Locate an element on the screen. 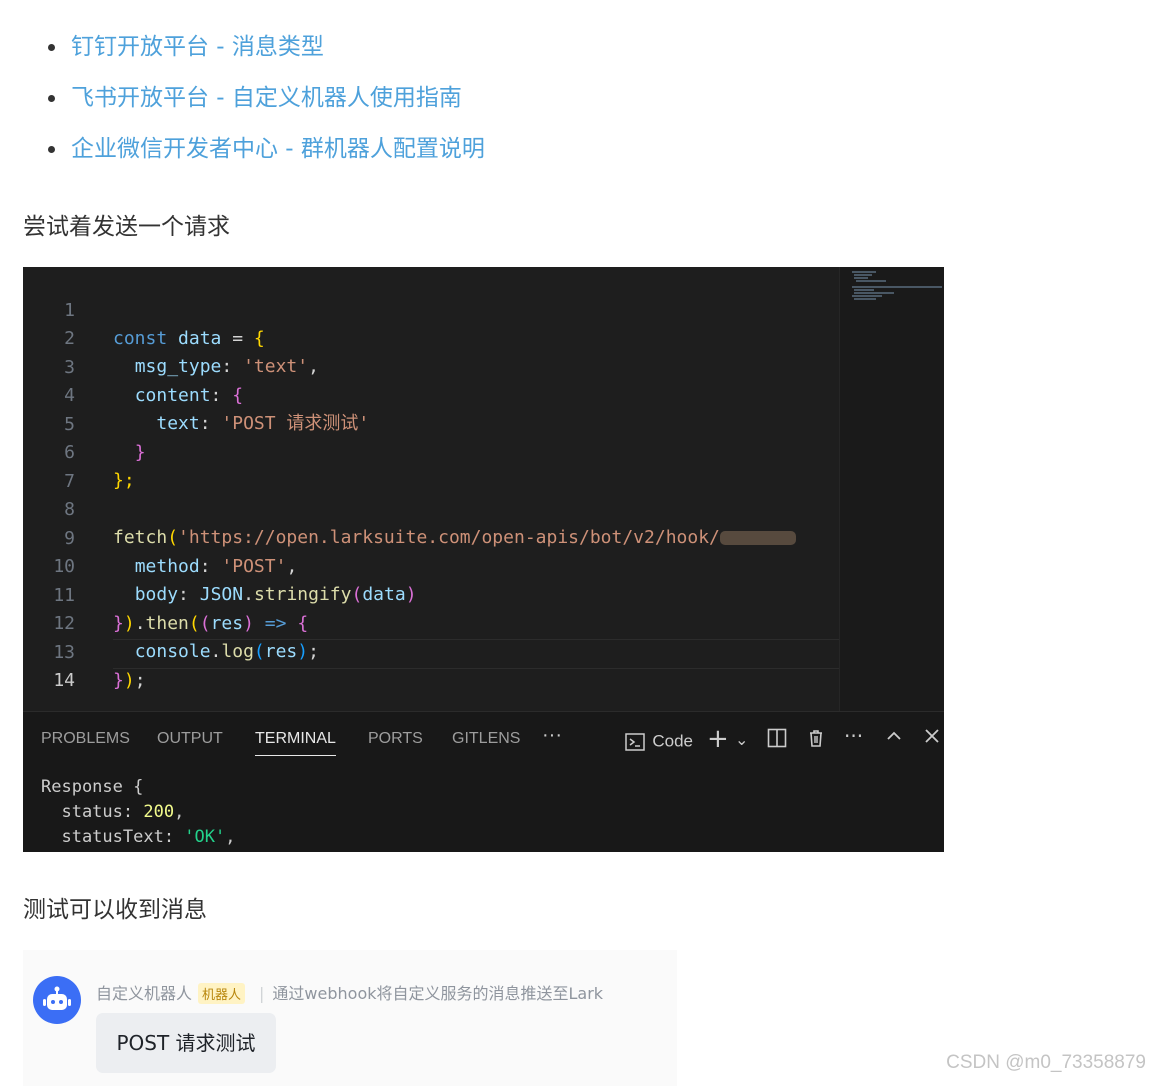  chat-header: 自定义机器人 机器人 | 通过webhook将自定义服务的消息推送至Lark is located at coordinates (350, 993).